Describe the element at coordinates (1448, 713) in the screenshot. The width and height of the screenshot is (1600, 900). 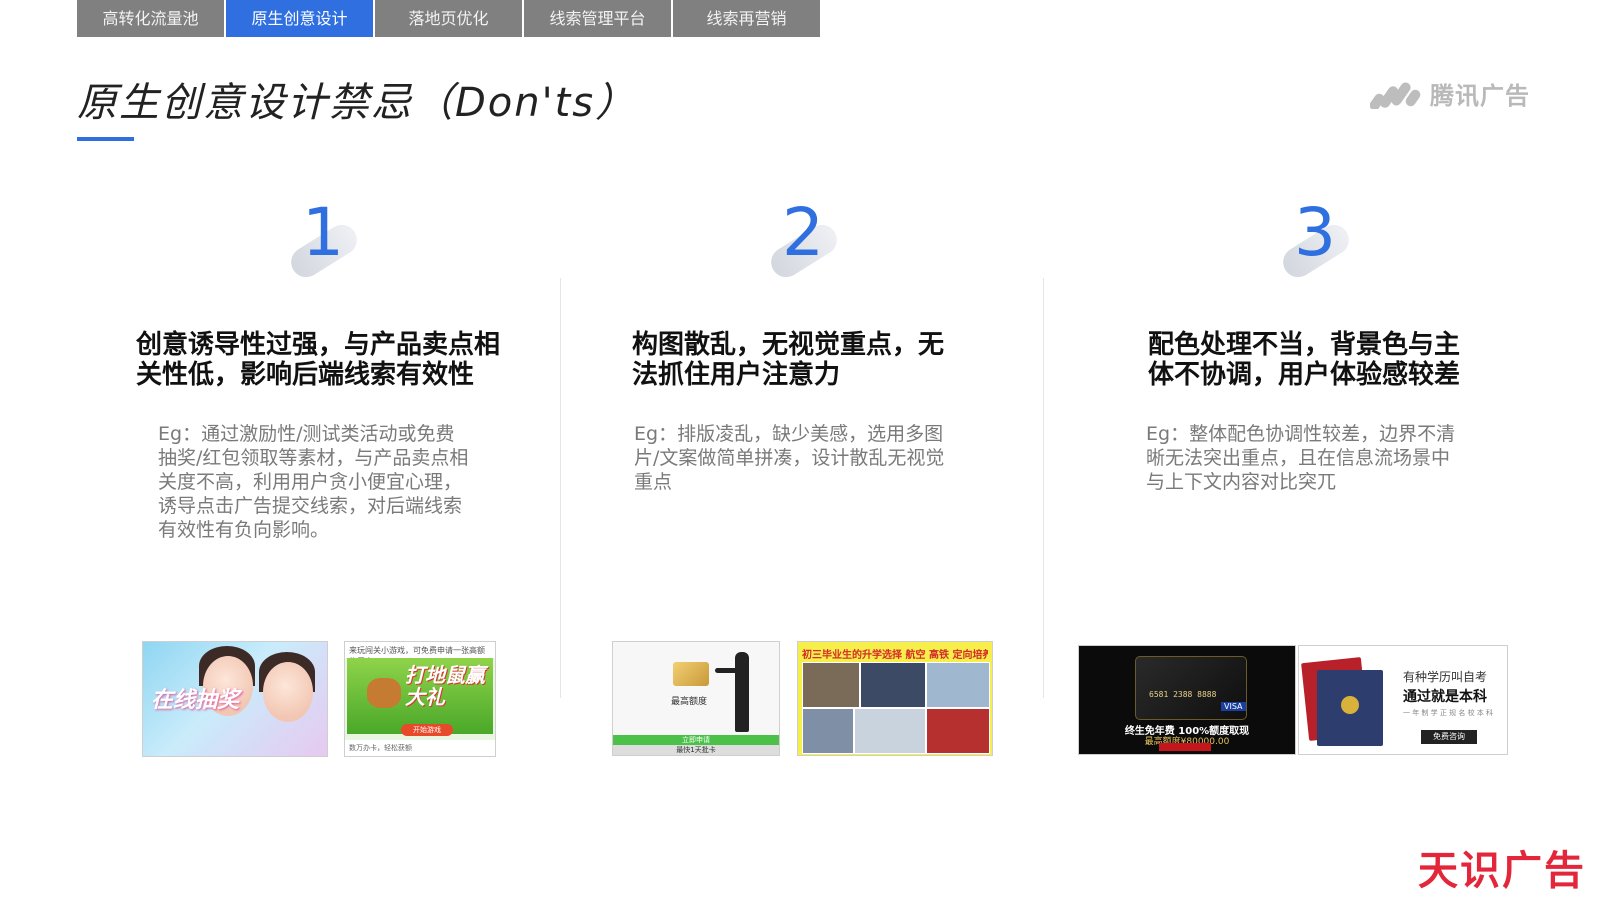
I see `ad-small-text: 一 年 制 学 正 规 名 校 本 科` at that location.